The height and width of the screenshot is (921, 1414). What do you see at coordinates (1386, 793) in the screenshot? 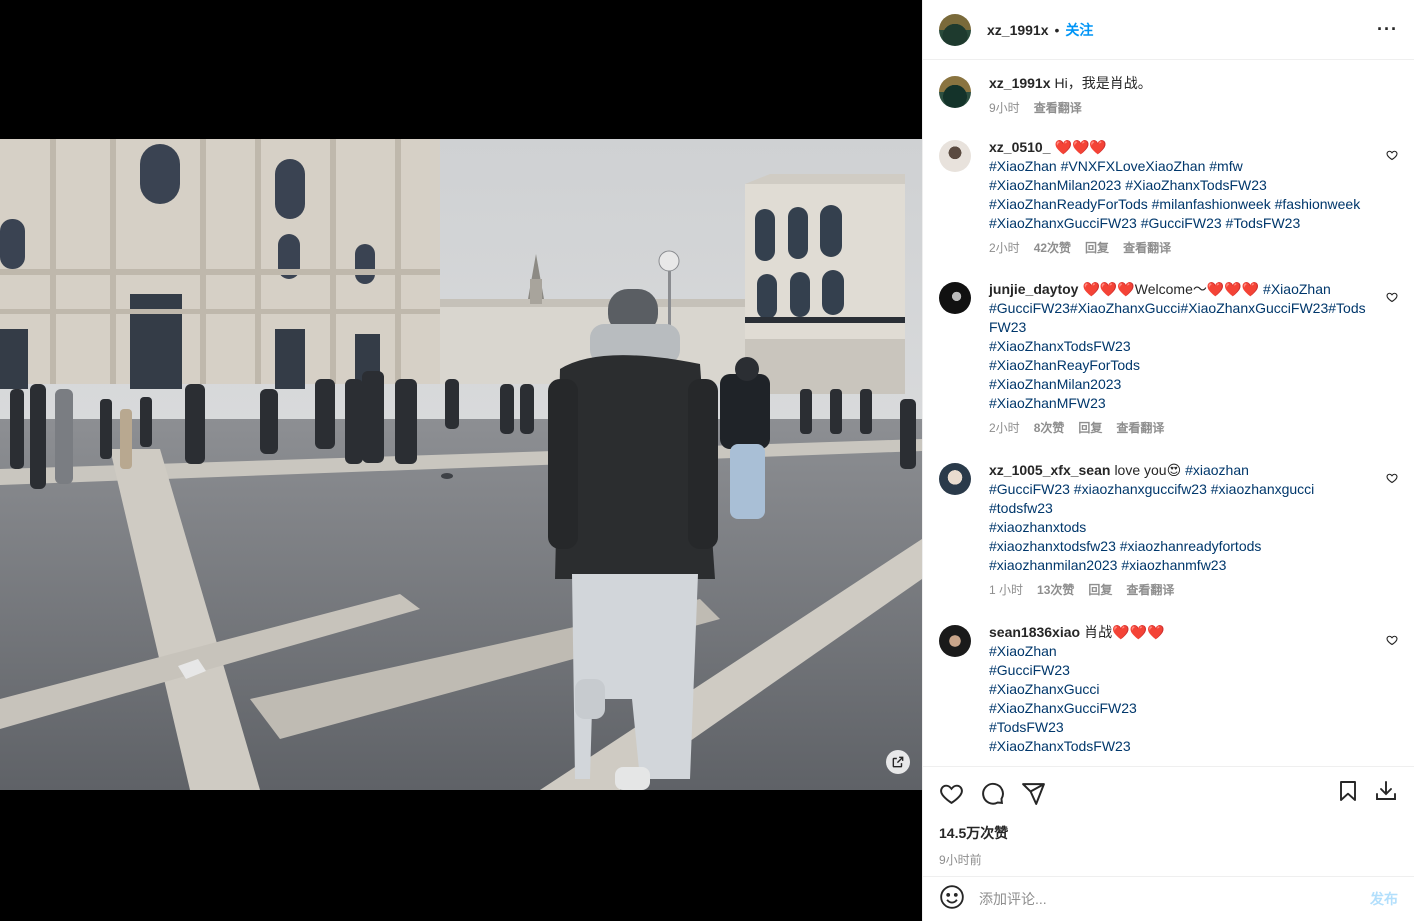
I see `download-icon` at bounding box center [1386, 793].